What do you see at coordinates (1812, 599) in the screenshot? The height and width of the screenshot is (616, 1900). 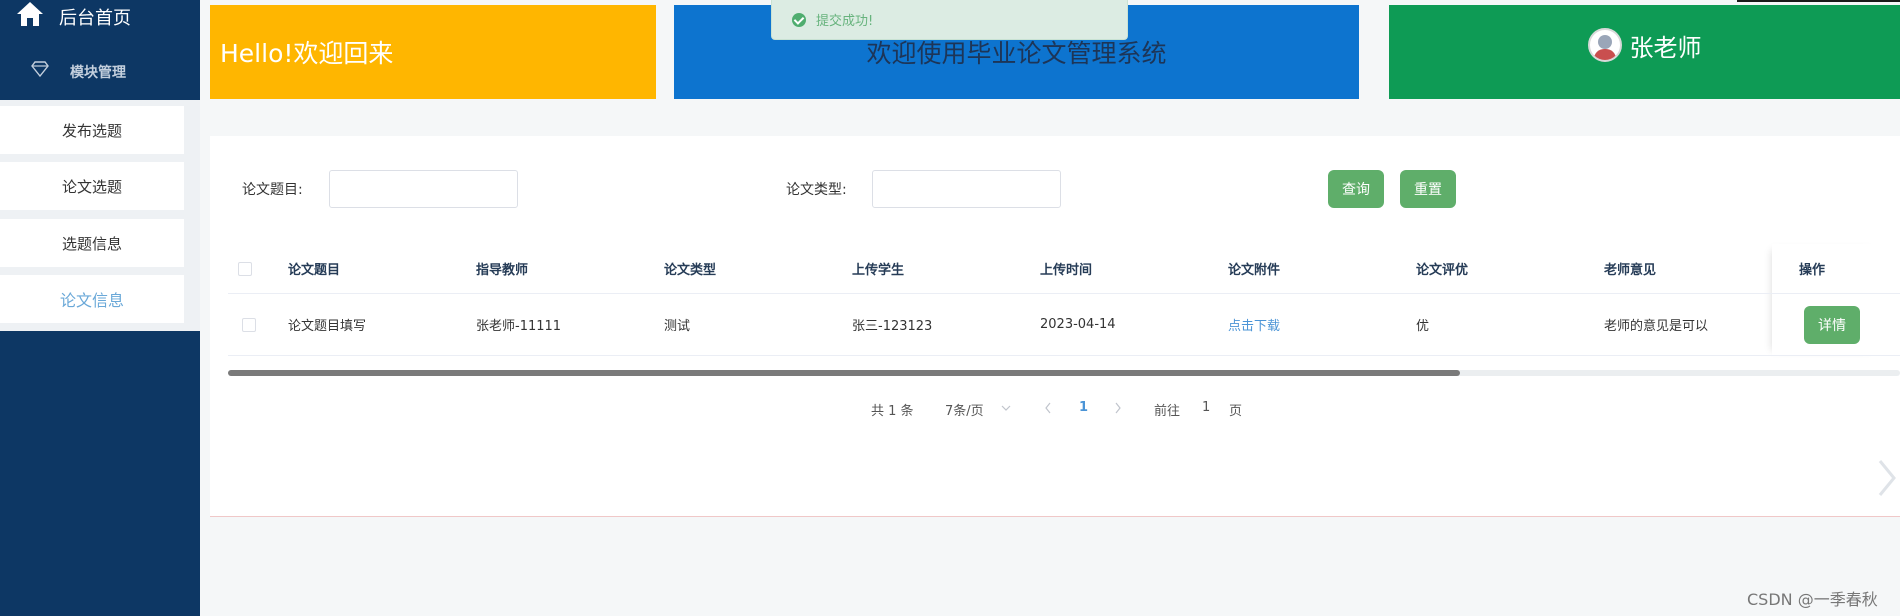 I see `watermark: CSDN @一季春秋` at bounding box center [1812, 599].